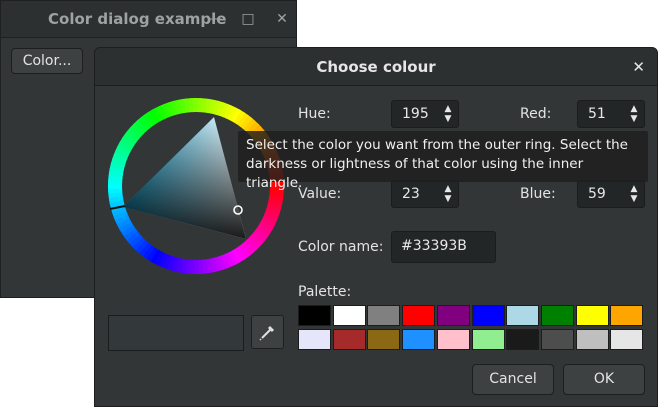  I want to click on parent-titlebar: Color dialog example — □ ✕, so click(148, 19).